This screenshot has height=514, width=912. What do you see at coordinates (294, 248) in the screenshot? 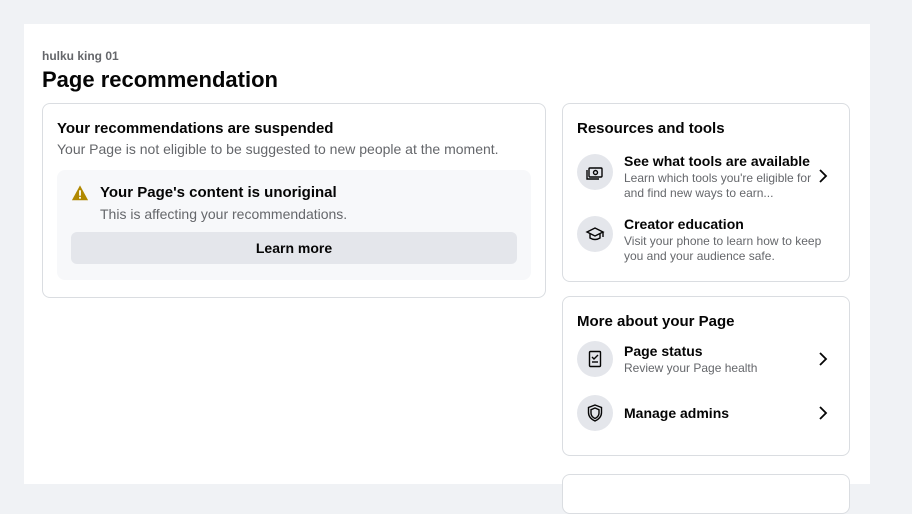
I see `learn-more-button: Learn more` at bounding box center [294, 248].